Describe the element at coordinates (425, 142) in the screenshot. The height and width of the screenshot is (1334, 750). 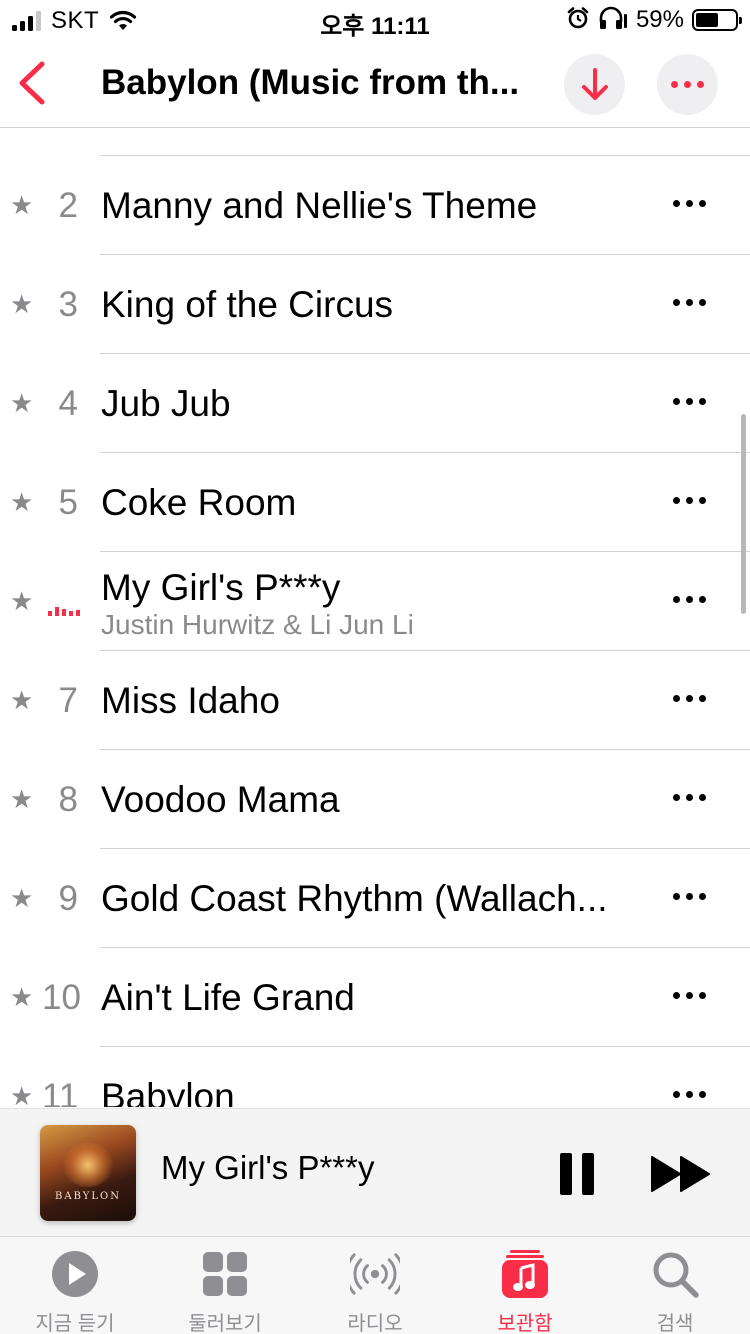
I see `track-row-offscreen` at that location.